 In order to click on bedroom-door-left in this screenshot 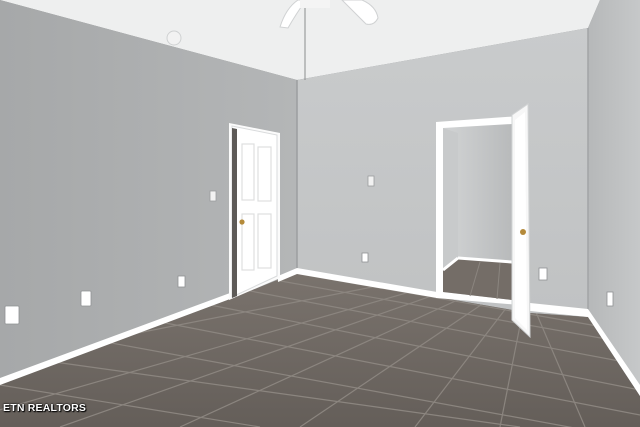, I will do `click(254, 211)`.